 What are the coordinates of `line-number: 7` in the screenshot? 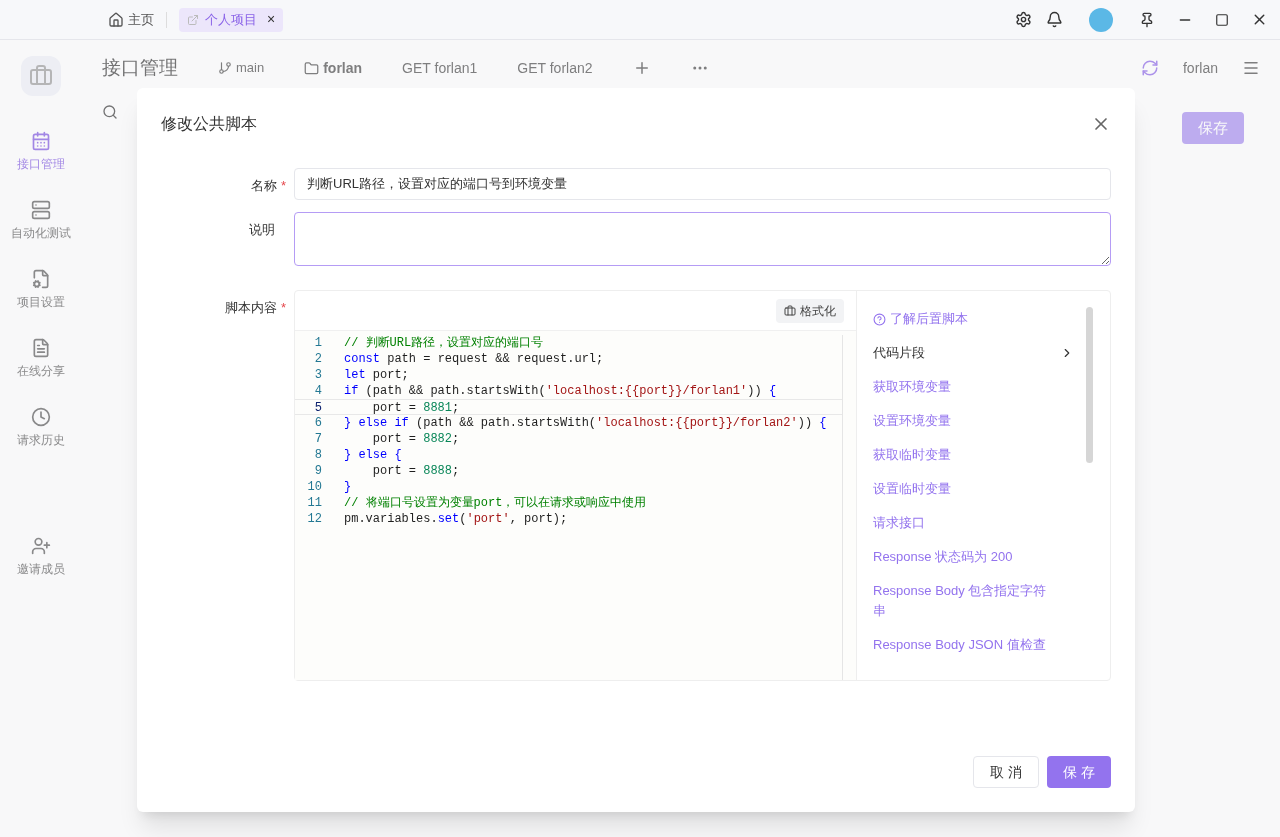 It's located at (317, 439).